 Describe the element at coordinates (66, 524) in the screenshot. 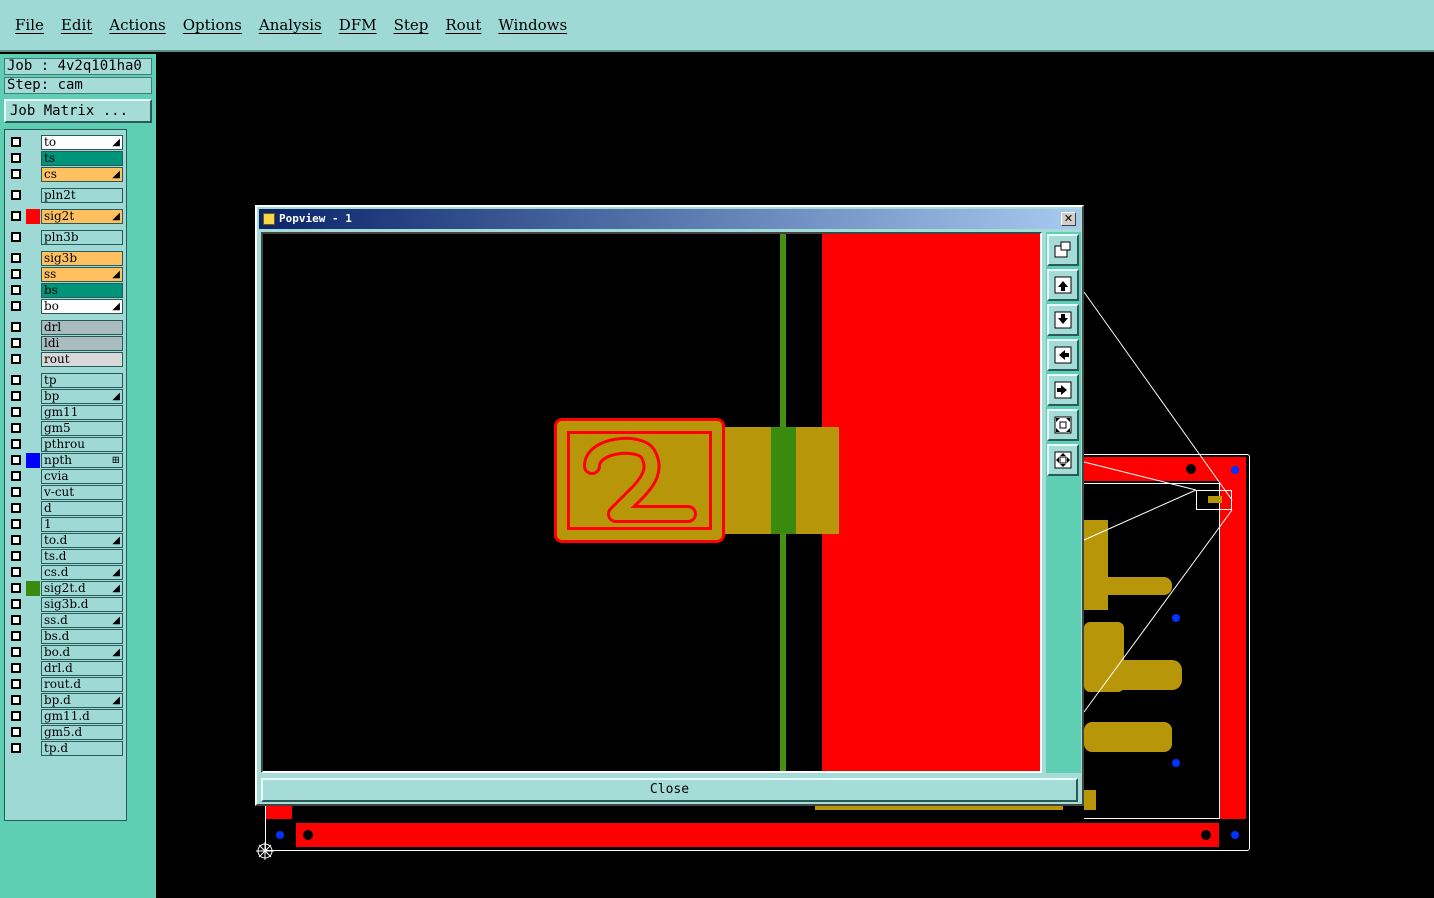

I see `layer-row: 1` at that location.